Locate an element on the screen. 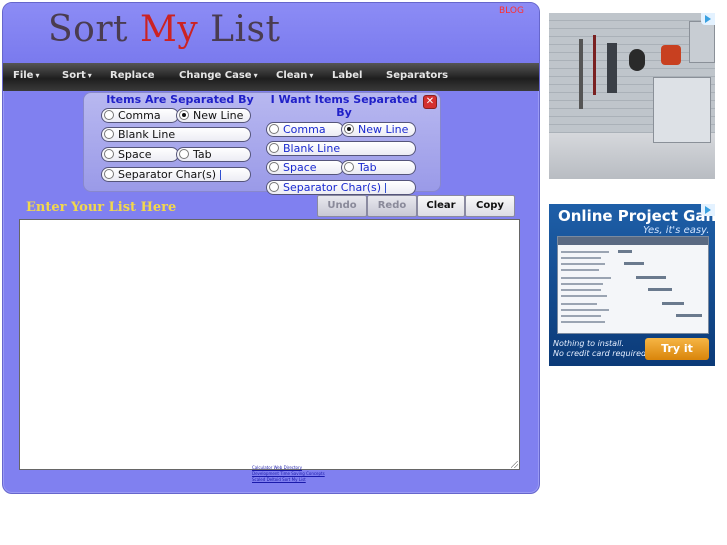  menu-label: Label is located at coordinates (347, 75).